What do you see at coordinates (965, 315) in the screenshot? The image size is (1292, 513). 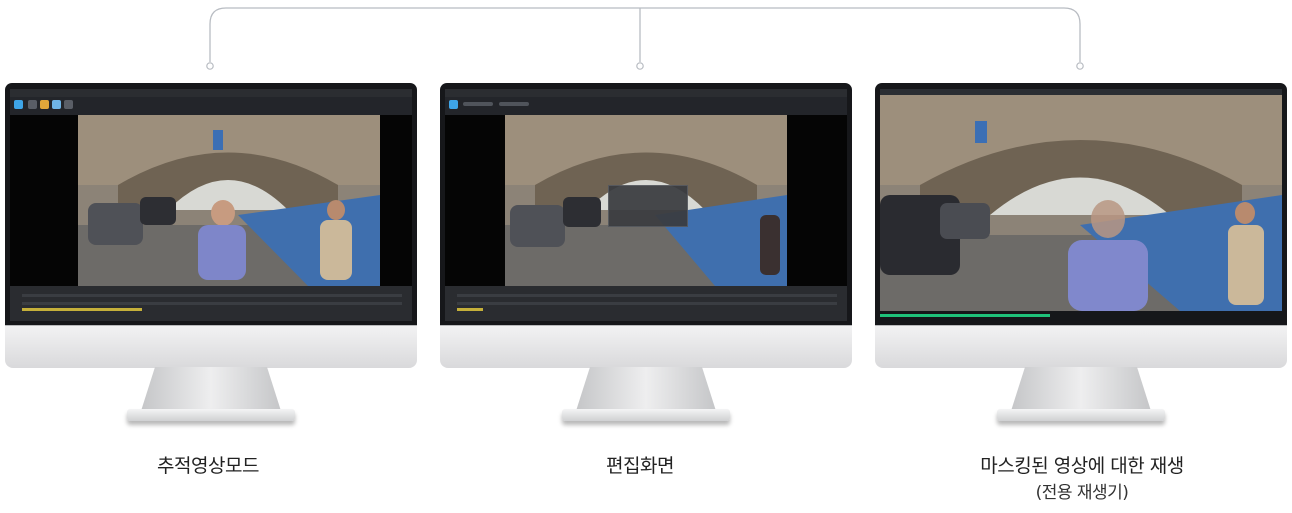 I see `playback-progress-bar` at bounding box center [965, 315].